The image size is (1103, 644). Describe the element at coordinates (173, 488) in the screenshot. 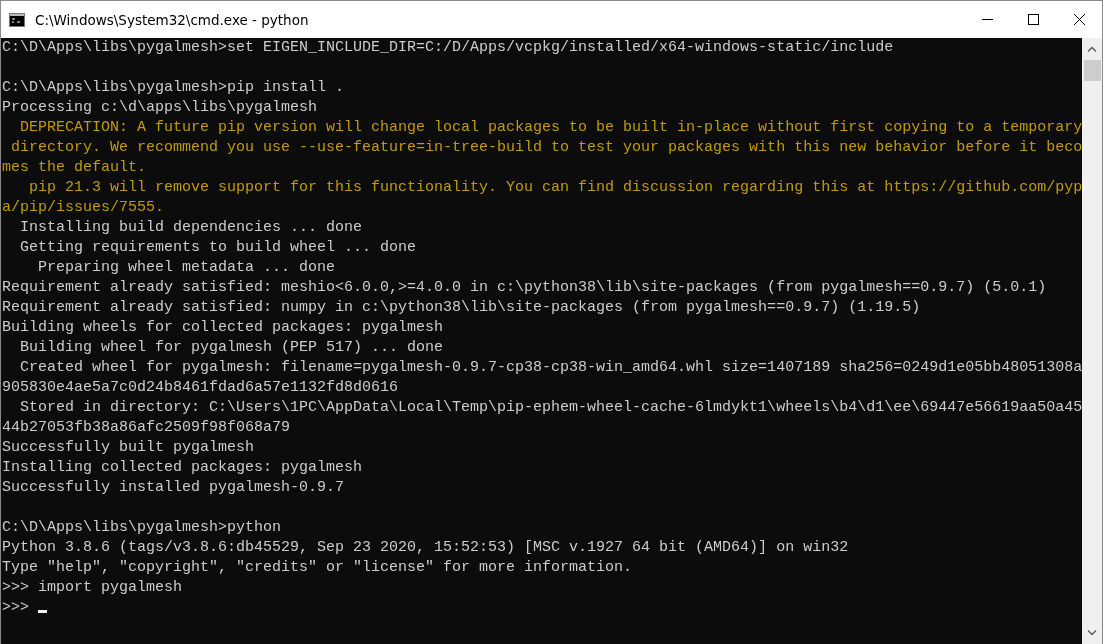

I see `output-line: Successfully installed pygalmesh-0.9.7` at that location.